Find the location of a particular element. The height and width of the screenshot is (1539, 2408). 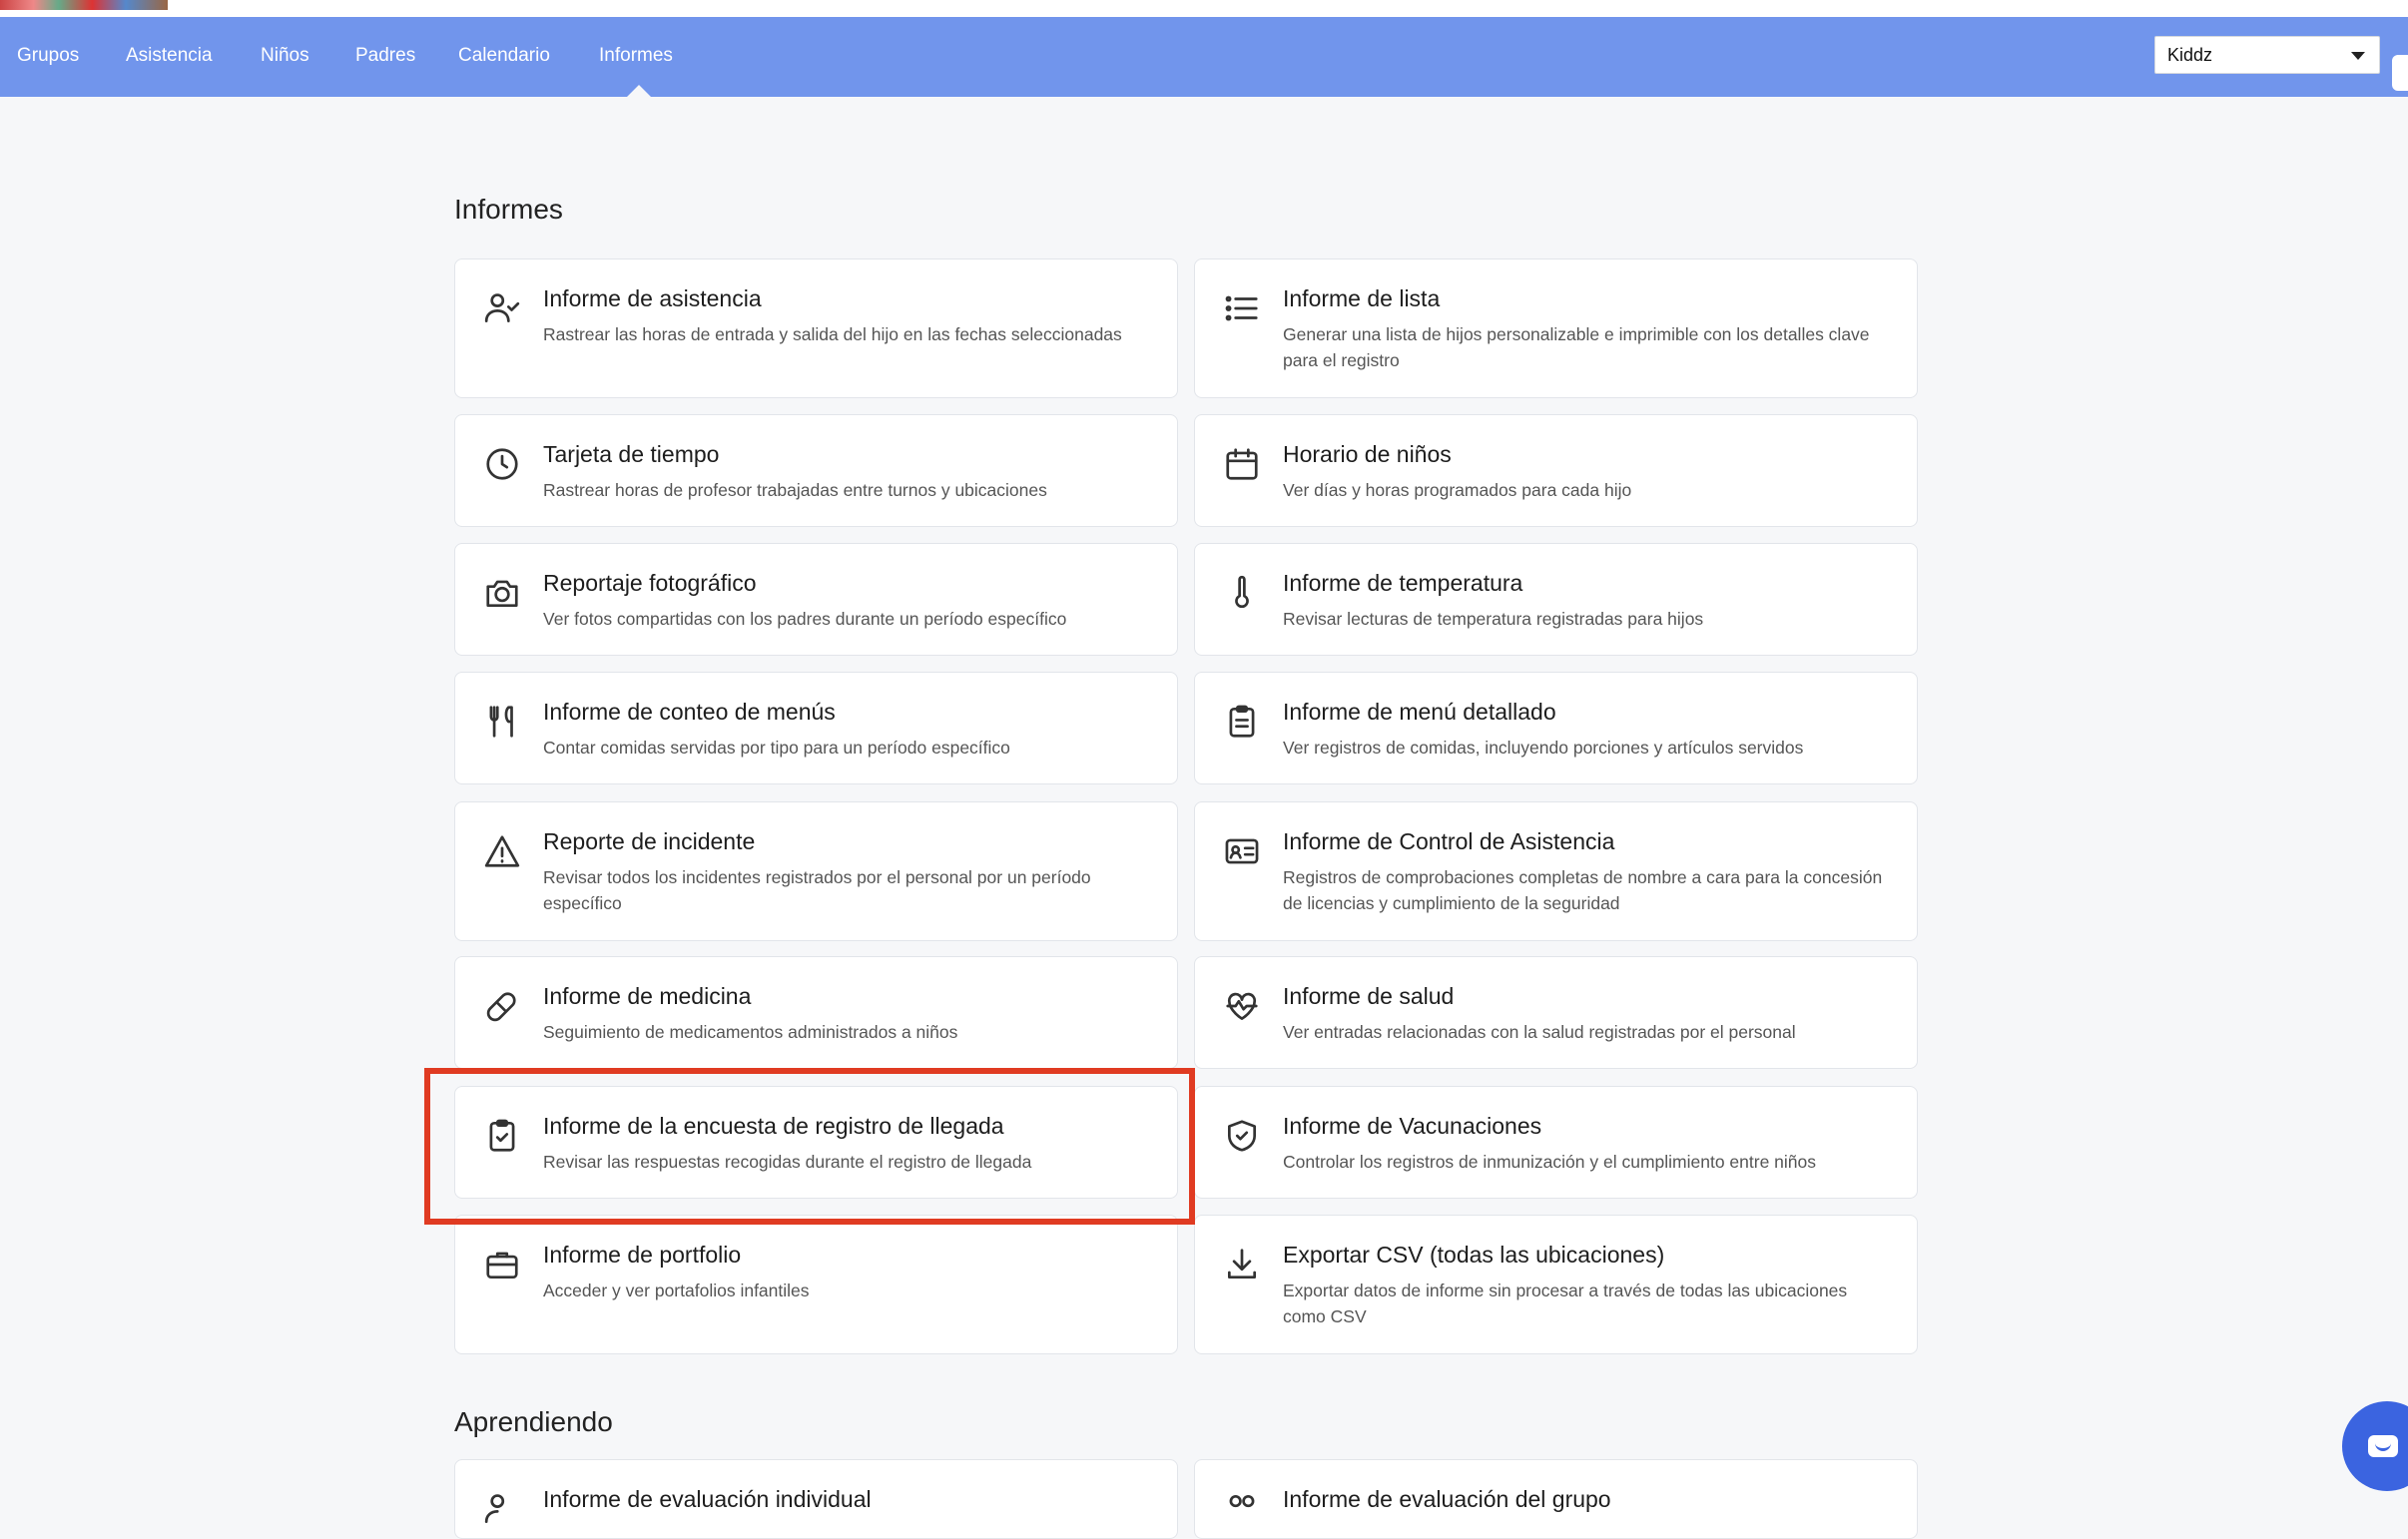

learning-section-title: Aprendiendo is located at coordinates (534, 1422).